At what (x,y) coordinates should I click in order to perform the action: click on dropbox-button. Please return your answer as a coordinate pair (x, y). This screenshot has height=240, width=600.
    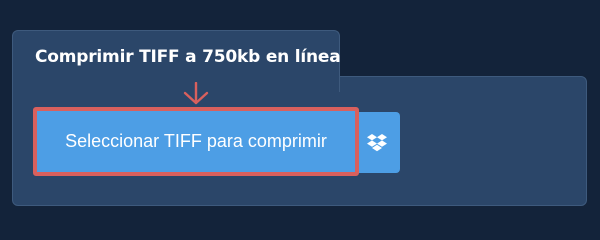
    Looking at the image, I should click on (377, 142).